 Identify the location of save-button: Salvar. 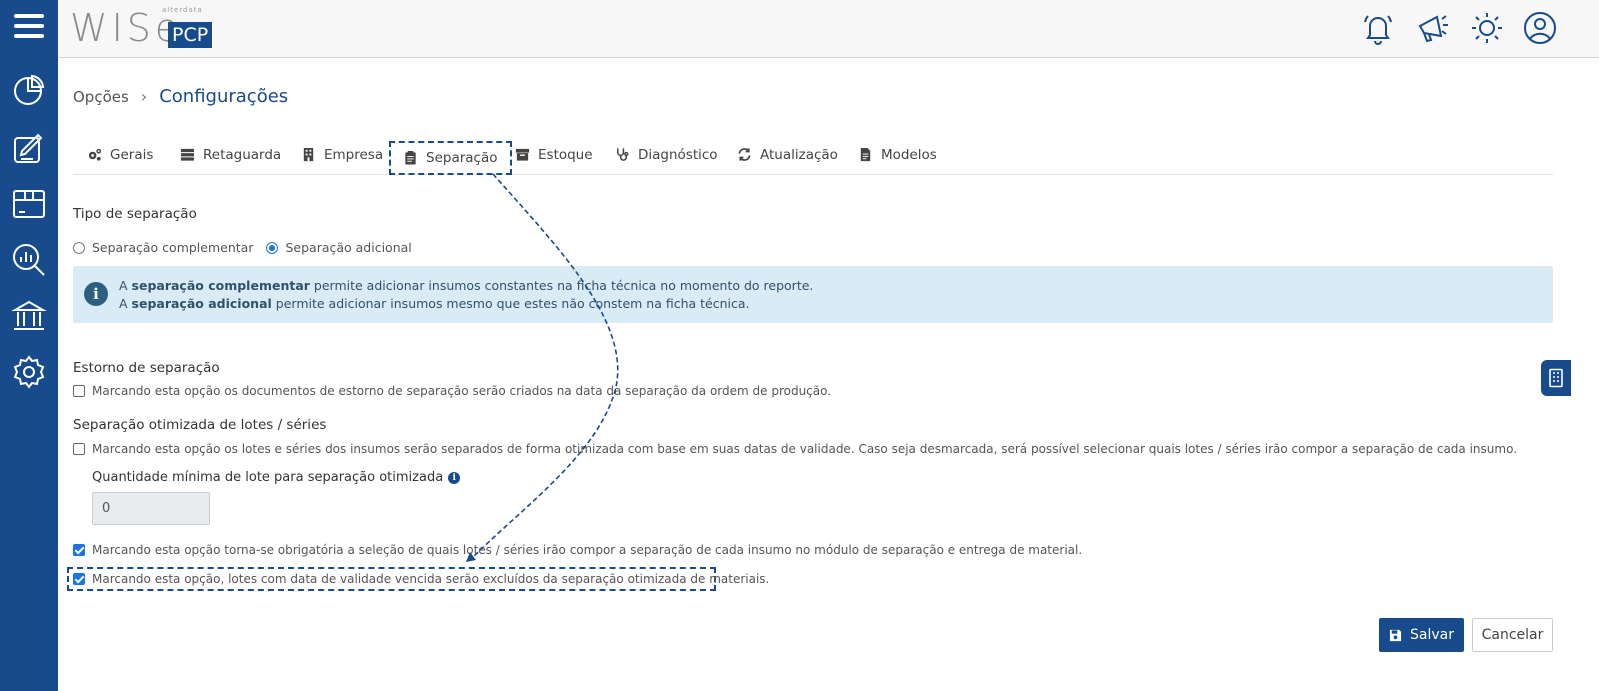
(1421, 635).